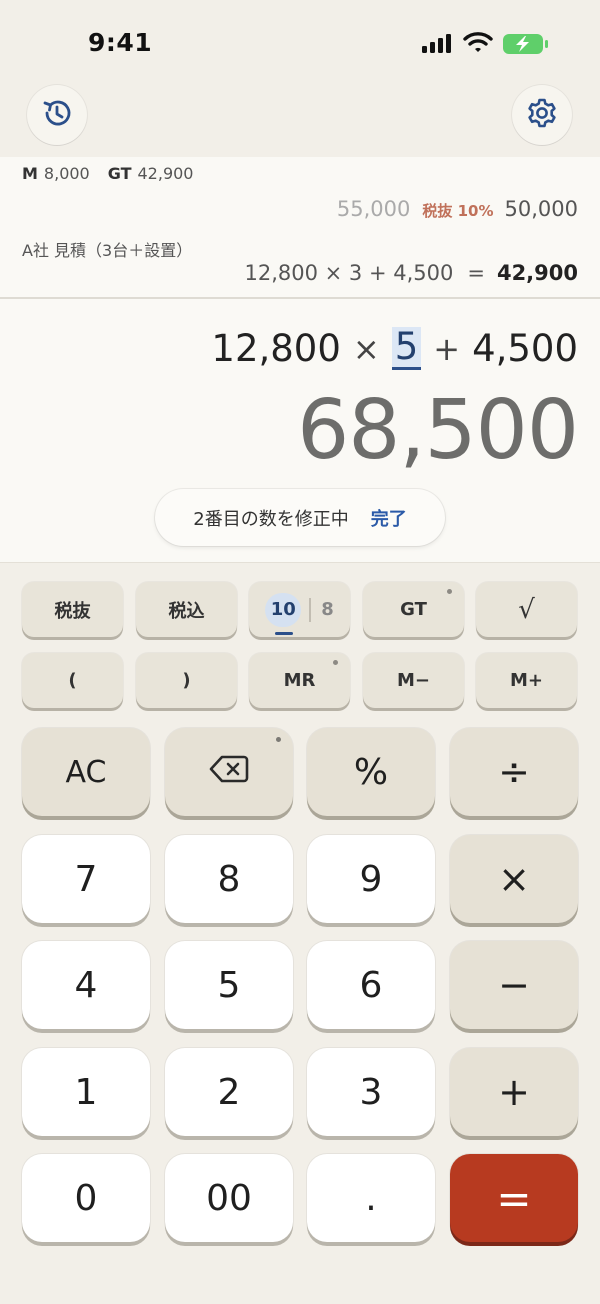 The height and width of the screenshot is (1304, 600). I want to click on all-clear-label: AC, so click(86, 772).